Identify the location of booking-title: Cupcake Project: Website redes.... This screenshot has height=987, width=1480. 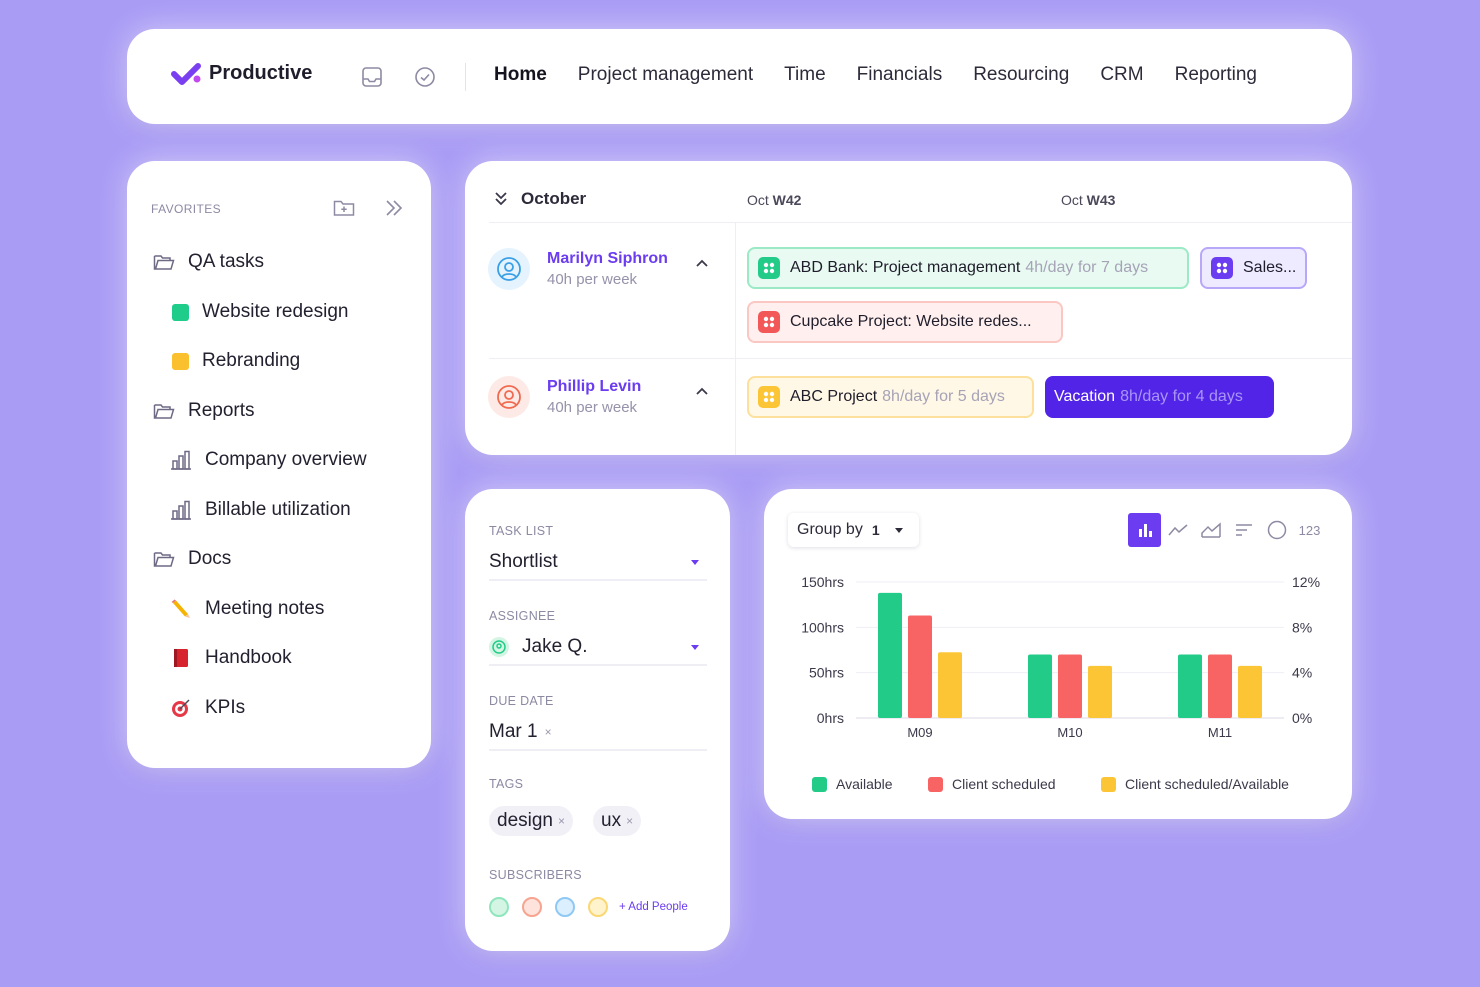
(911, 321).